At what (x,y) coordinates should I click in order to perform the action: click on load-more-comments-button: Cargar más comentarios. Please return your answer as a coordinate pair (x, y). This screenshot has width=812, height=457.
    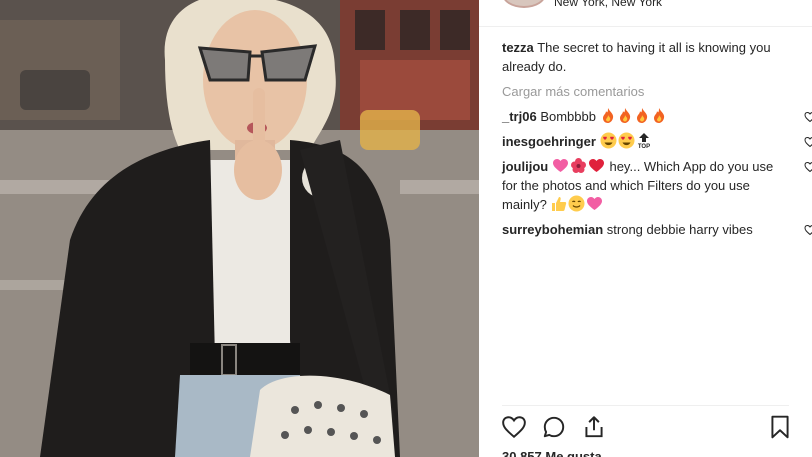
    Looking at the image, I should click on (652, 91).